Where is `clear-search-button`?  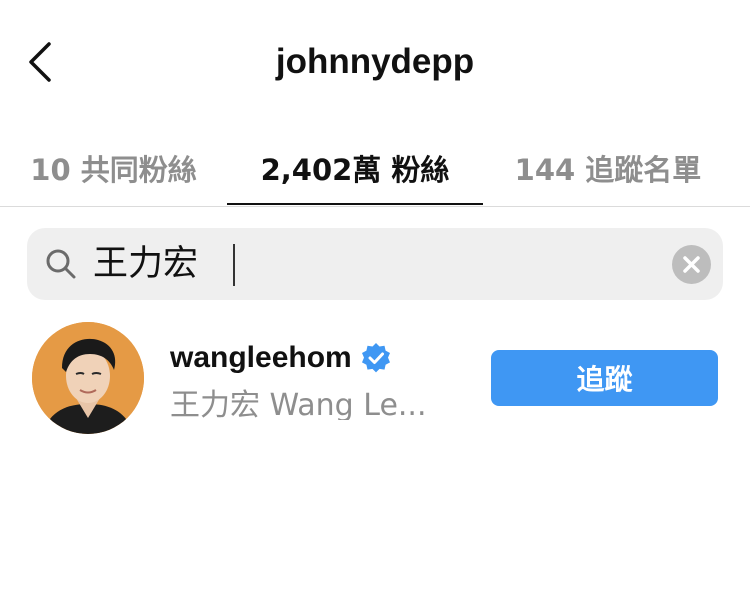 clear-search-button is located at coordinates (691, 264).